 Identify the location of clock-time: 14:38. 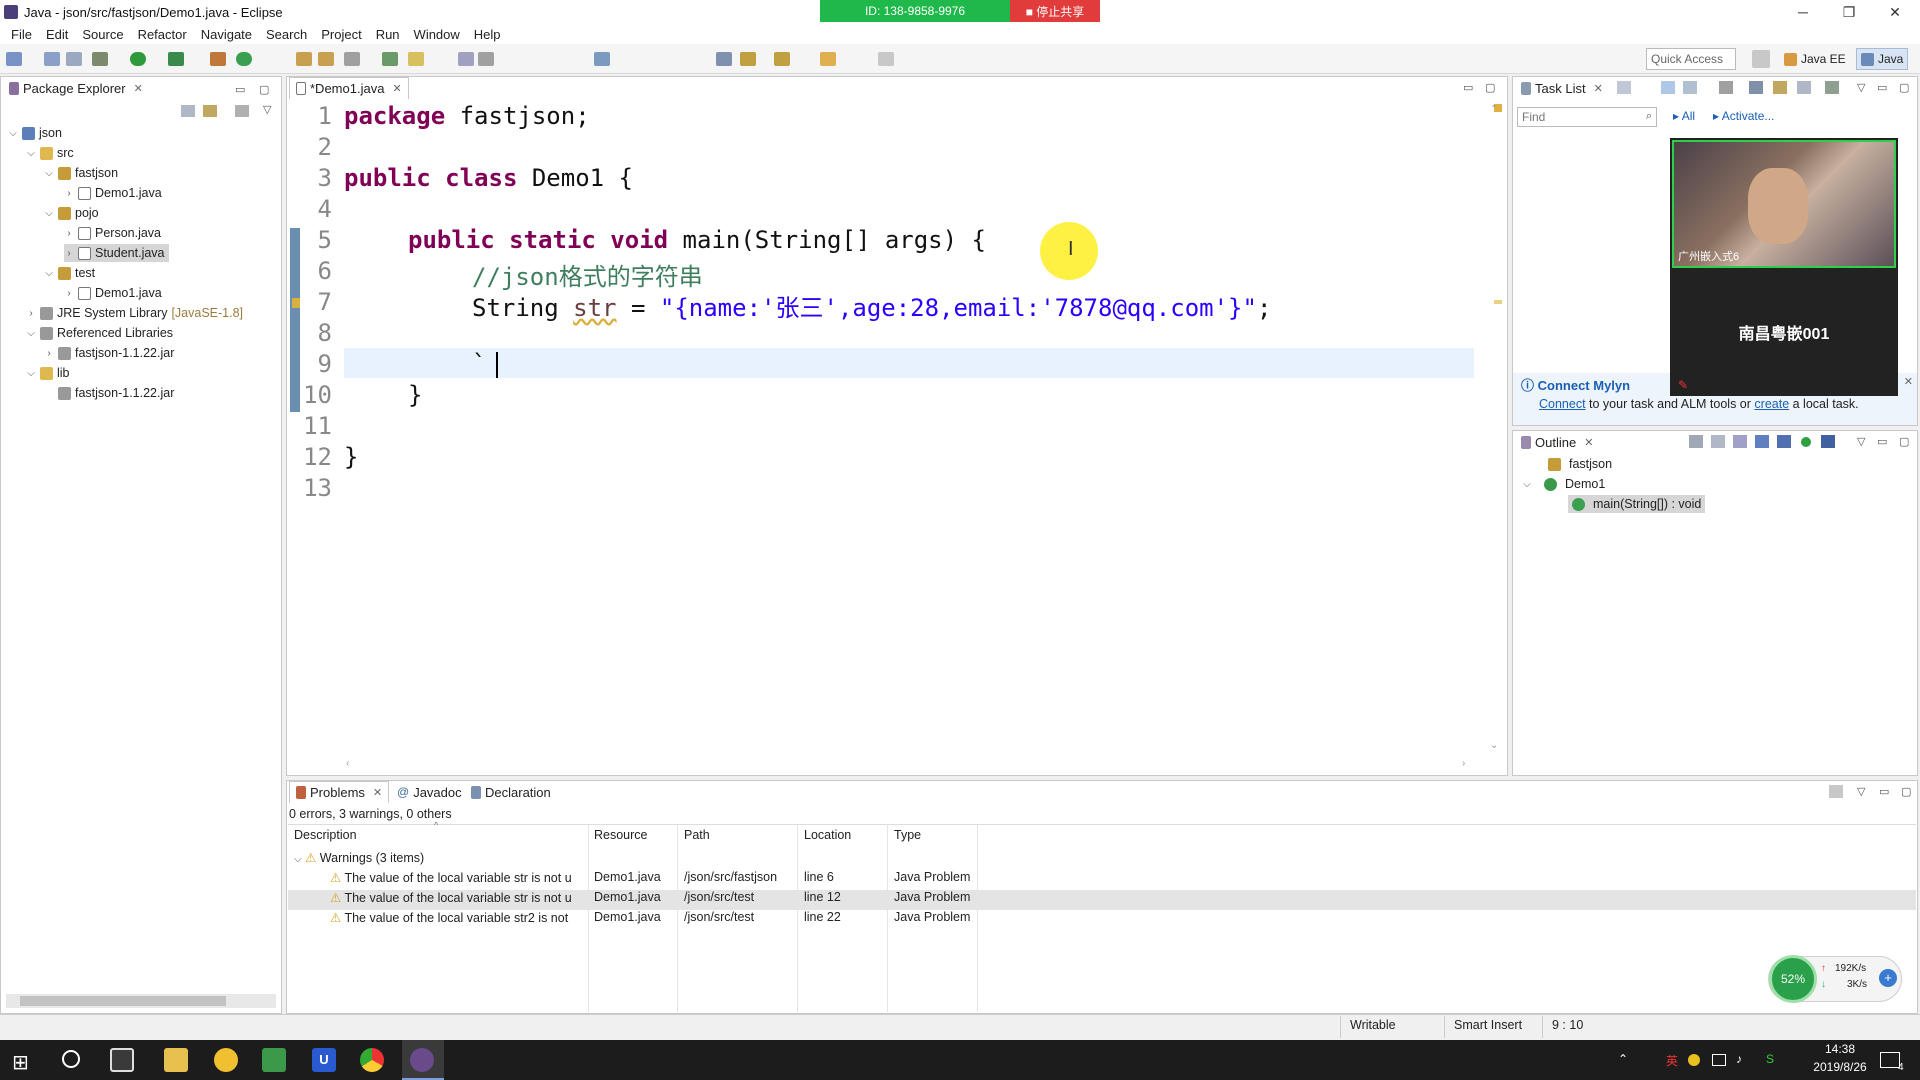
(1840, 1049).